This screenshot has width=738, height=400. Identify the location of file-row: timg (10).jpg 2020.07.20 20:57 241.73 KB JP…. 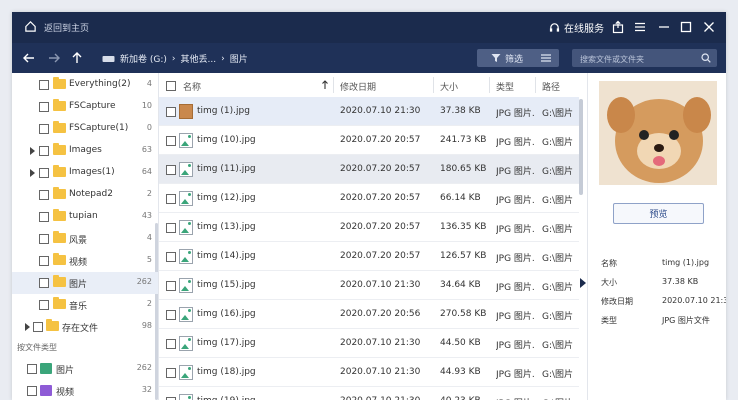
(369, 140).